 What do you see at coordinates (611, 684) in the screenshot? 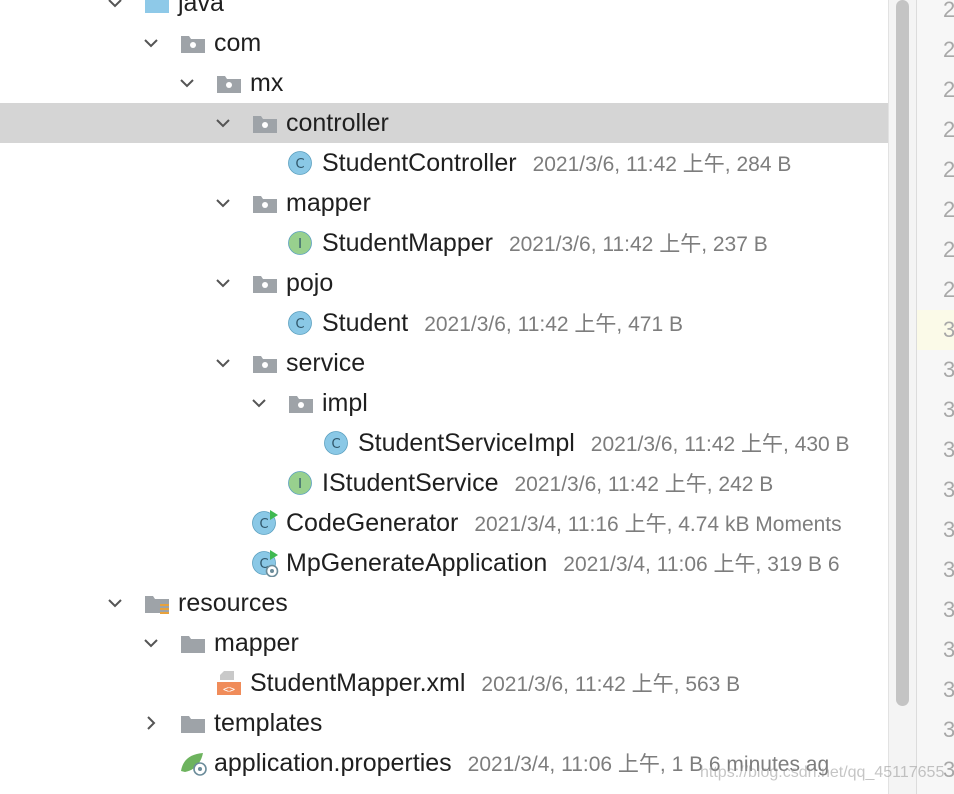
I see `file-metadata: 2021/3/6, 11:42 上午, 563 B` at bounding box center [611, 684].